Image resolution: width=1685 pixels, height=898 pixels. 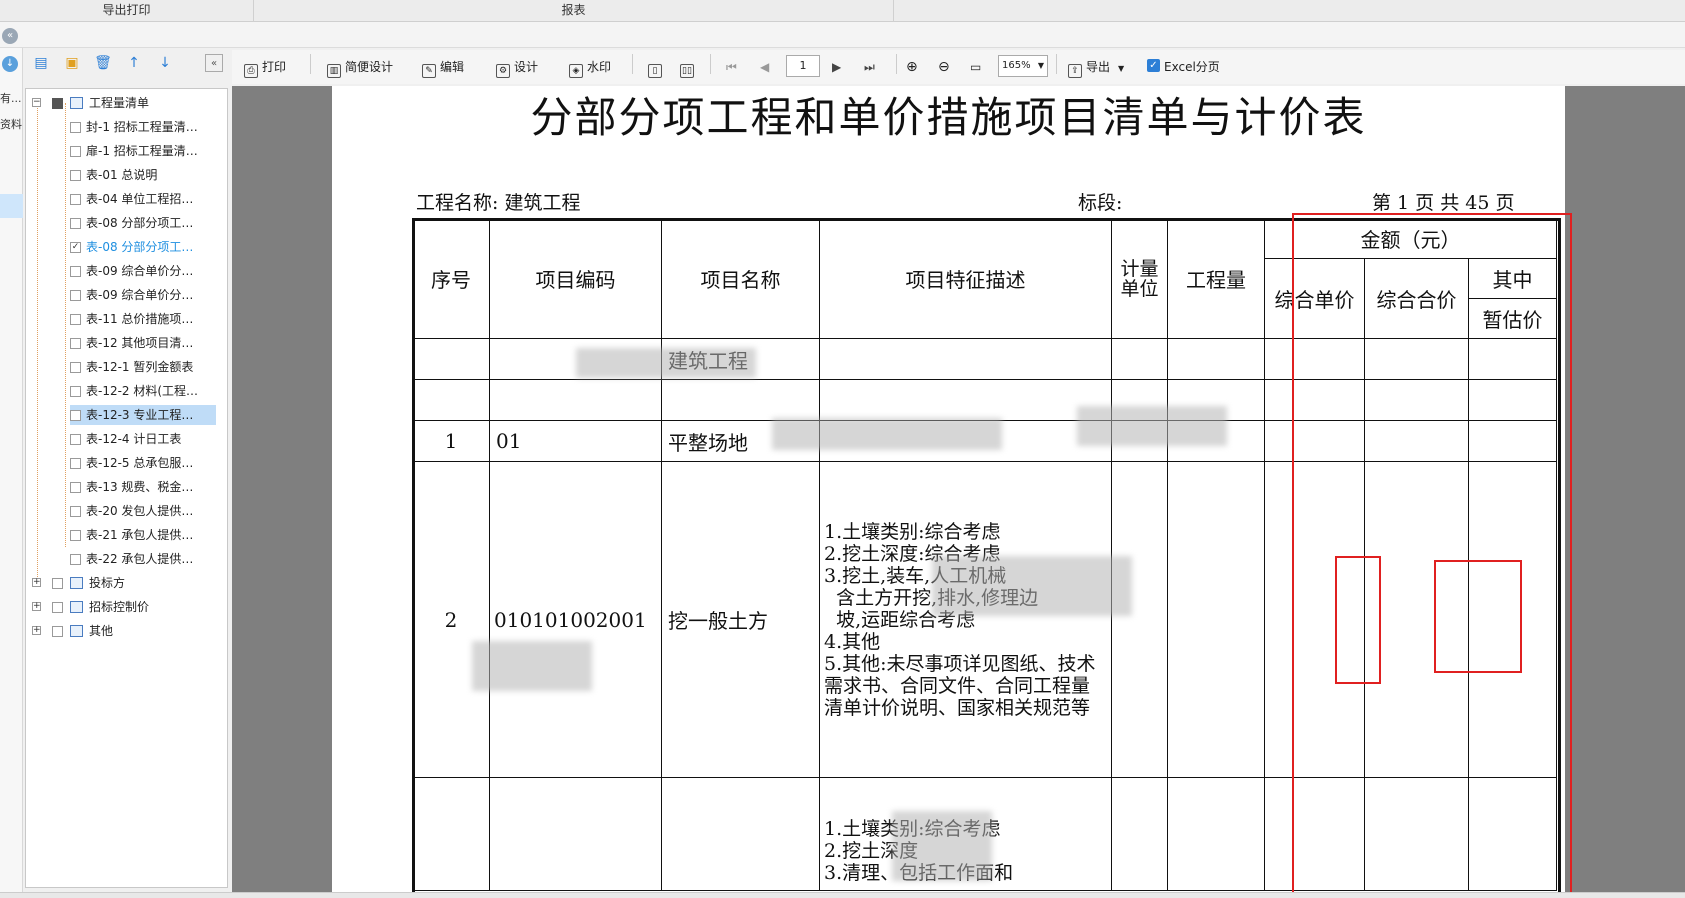 What do you see at coordinates (1443, 203) in the screenshot?
I see `page-info: 第 1 页 共 45 页` at bounding box center [1443, 203].